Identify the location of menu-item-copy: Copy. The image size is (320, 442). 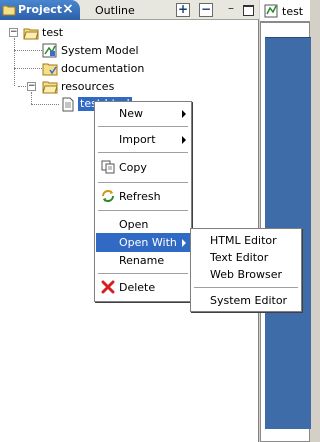
(143, 167).